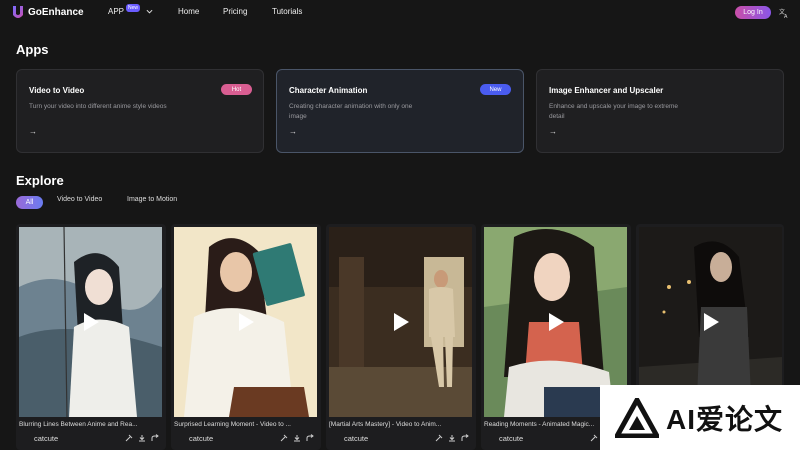 The width and height of the screenshot is (800, 450). Describe the element at coordinates (152, 199) in the screenshot. I see `filter-image-to-motion: Image to Motion` at that location.